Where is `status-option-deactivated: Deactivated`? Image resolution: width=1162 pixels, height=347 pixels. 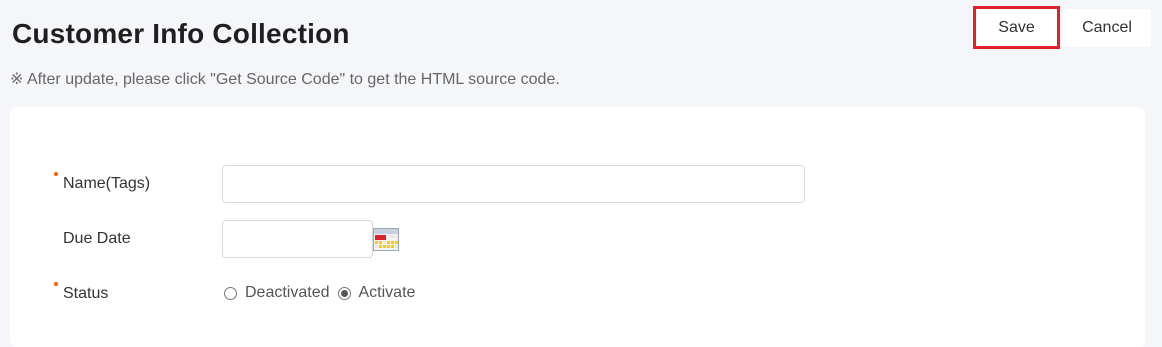 status-option-deactivated: Deactivated is located at coordinates (277, 293).